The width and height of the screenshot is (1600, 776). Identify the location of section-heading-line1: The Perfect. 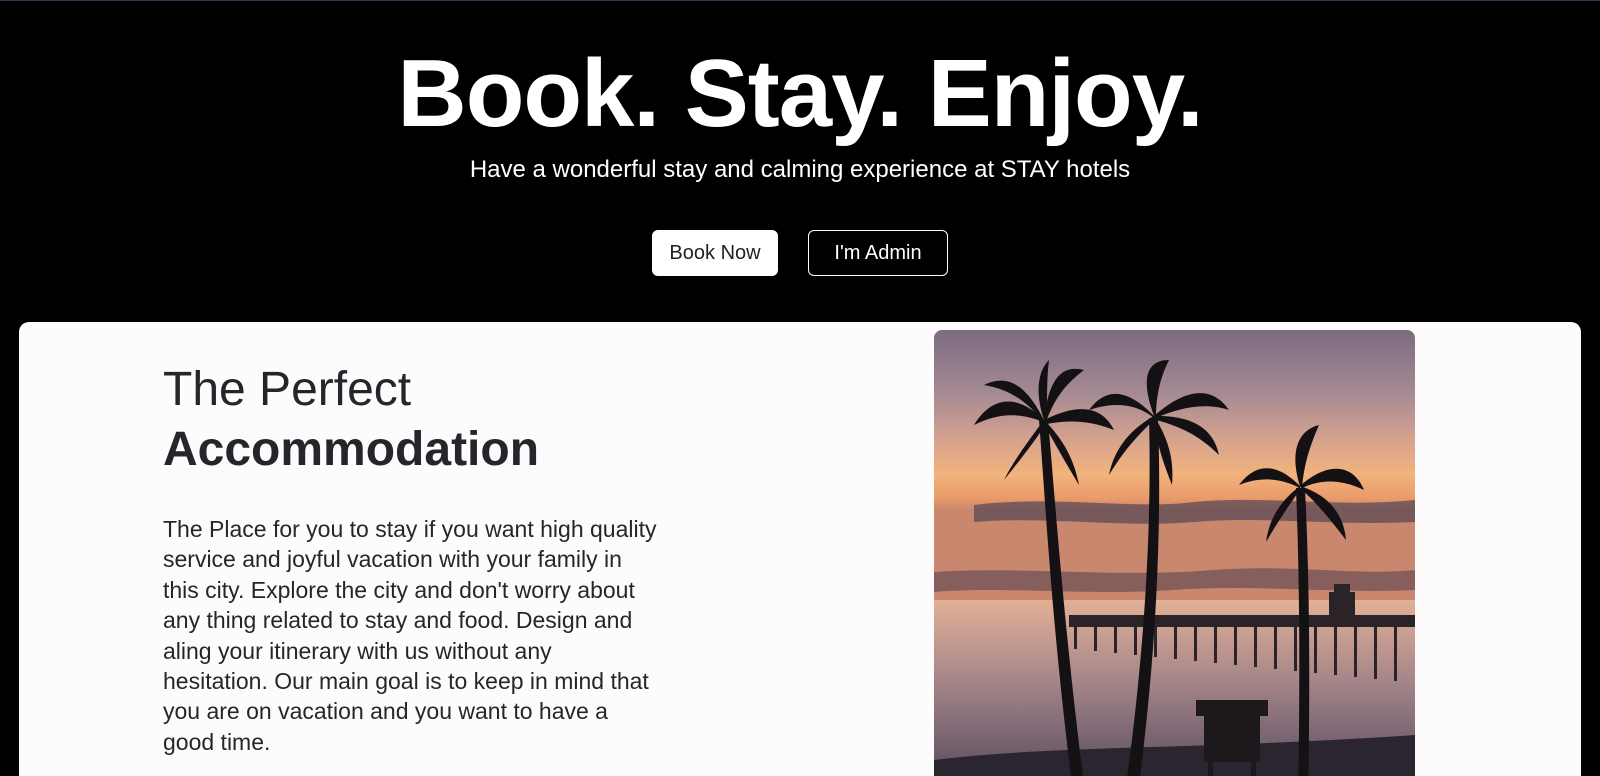
(287, 389).